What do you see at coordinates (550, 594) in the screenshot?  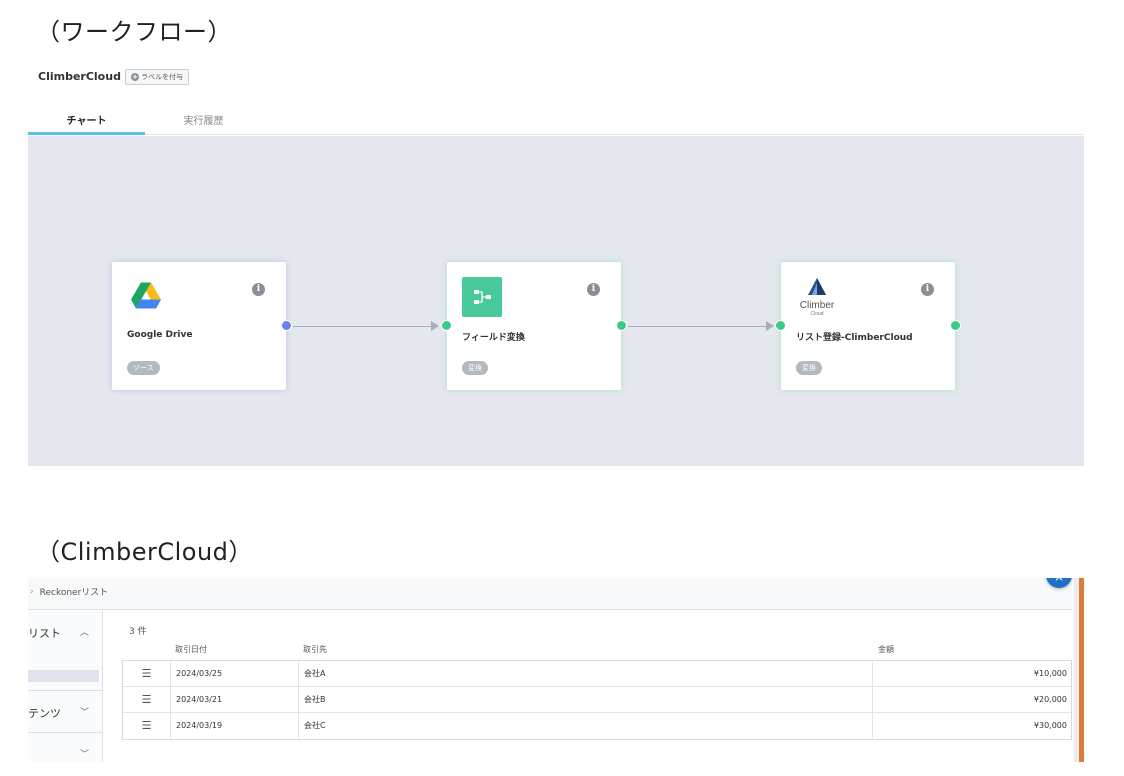 I see `top-bar: › Reckonerリスト` at bounding box center [550, 594].